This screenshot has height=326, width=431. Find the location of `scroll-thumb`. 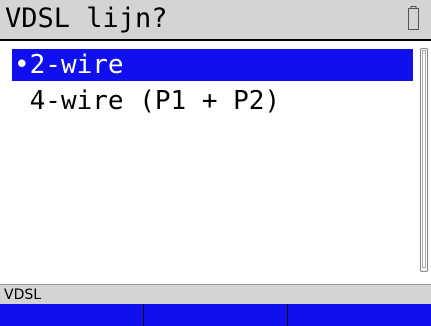

scroll-thumb is located at coordinates (424, 159).